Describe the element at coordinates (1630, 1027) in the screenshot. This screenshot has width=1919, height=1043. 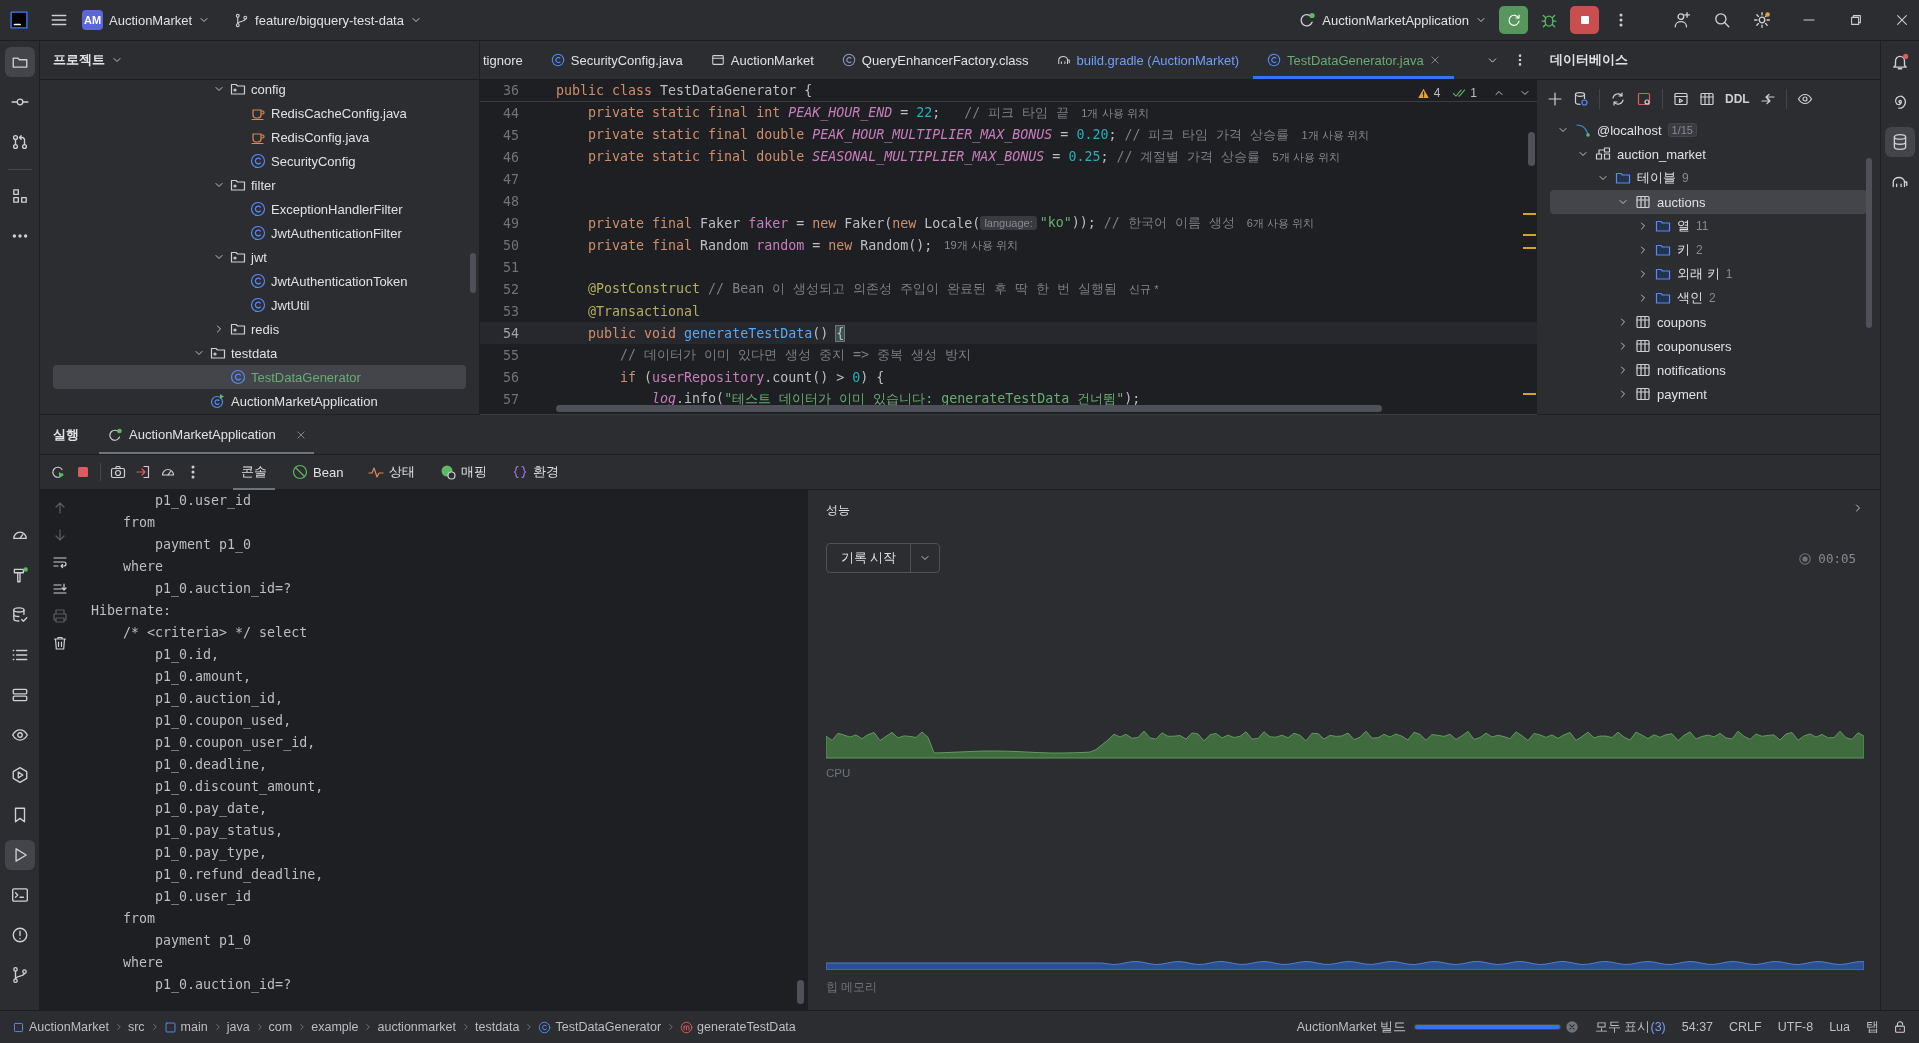
I see `show-all-link: 모두 표시(3)` at that location.